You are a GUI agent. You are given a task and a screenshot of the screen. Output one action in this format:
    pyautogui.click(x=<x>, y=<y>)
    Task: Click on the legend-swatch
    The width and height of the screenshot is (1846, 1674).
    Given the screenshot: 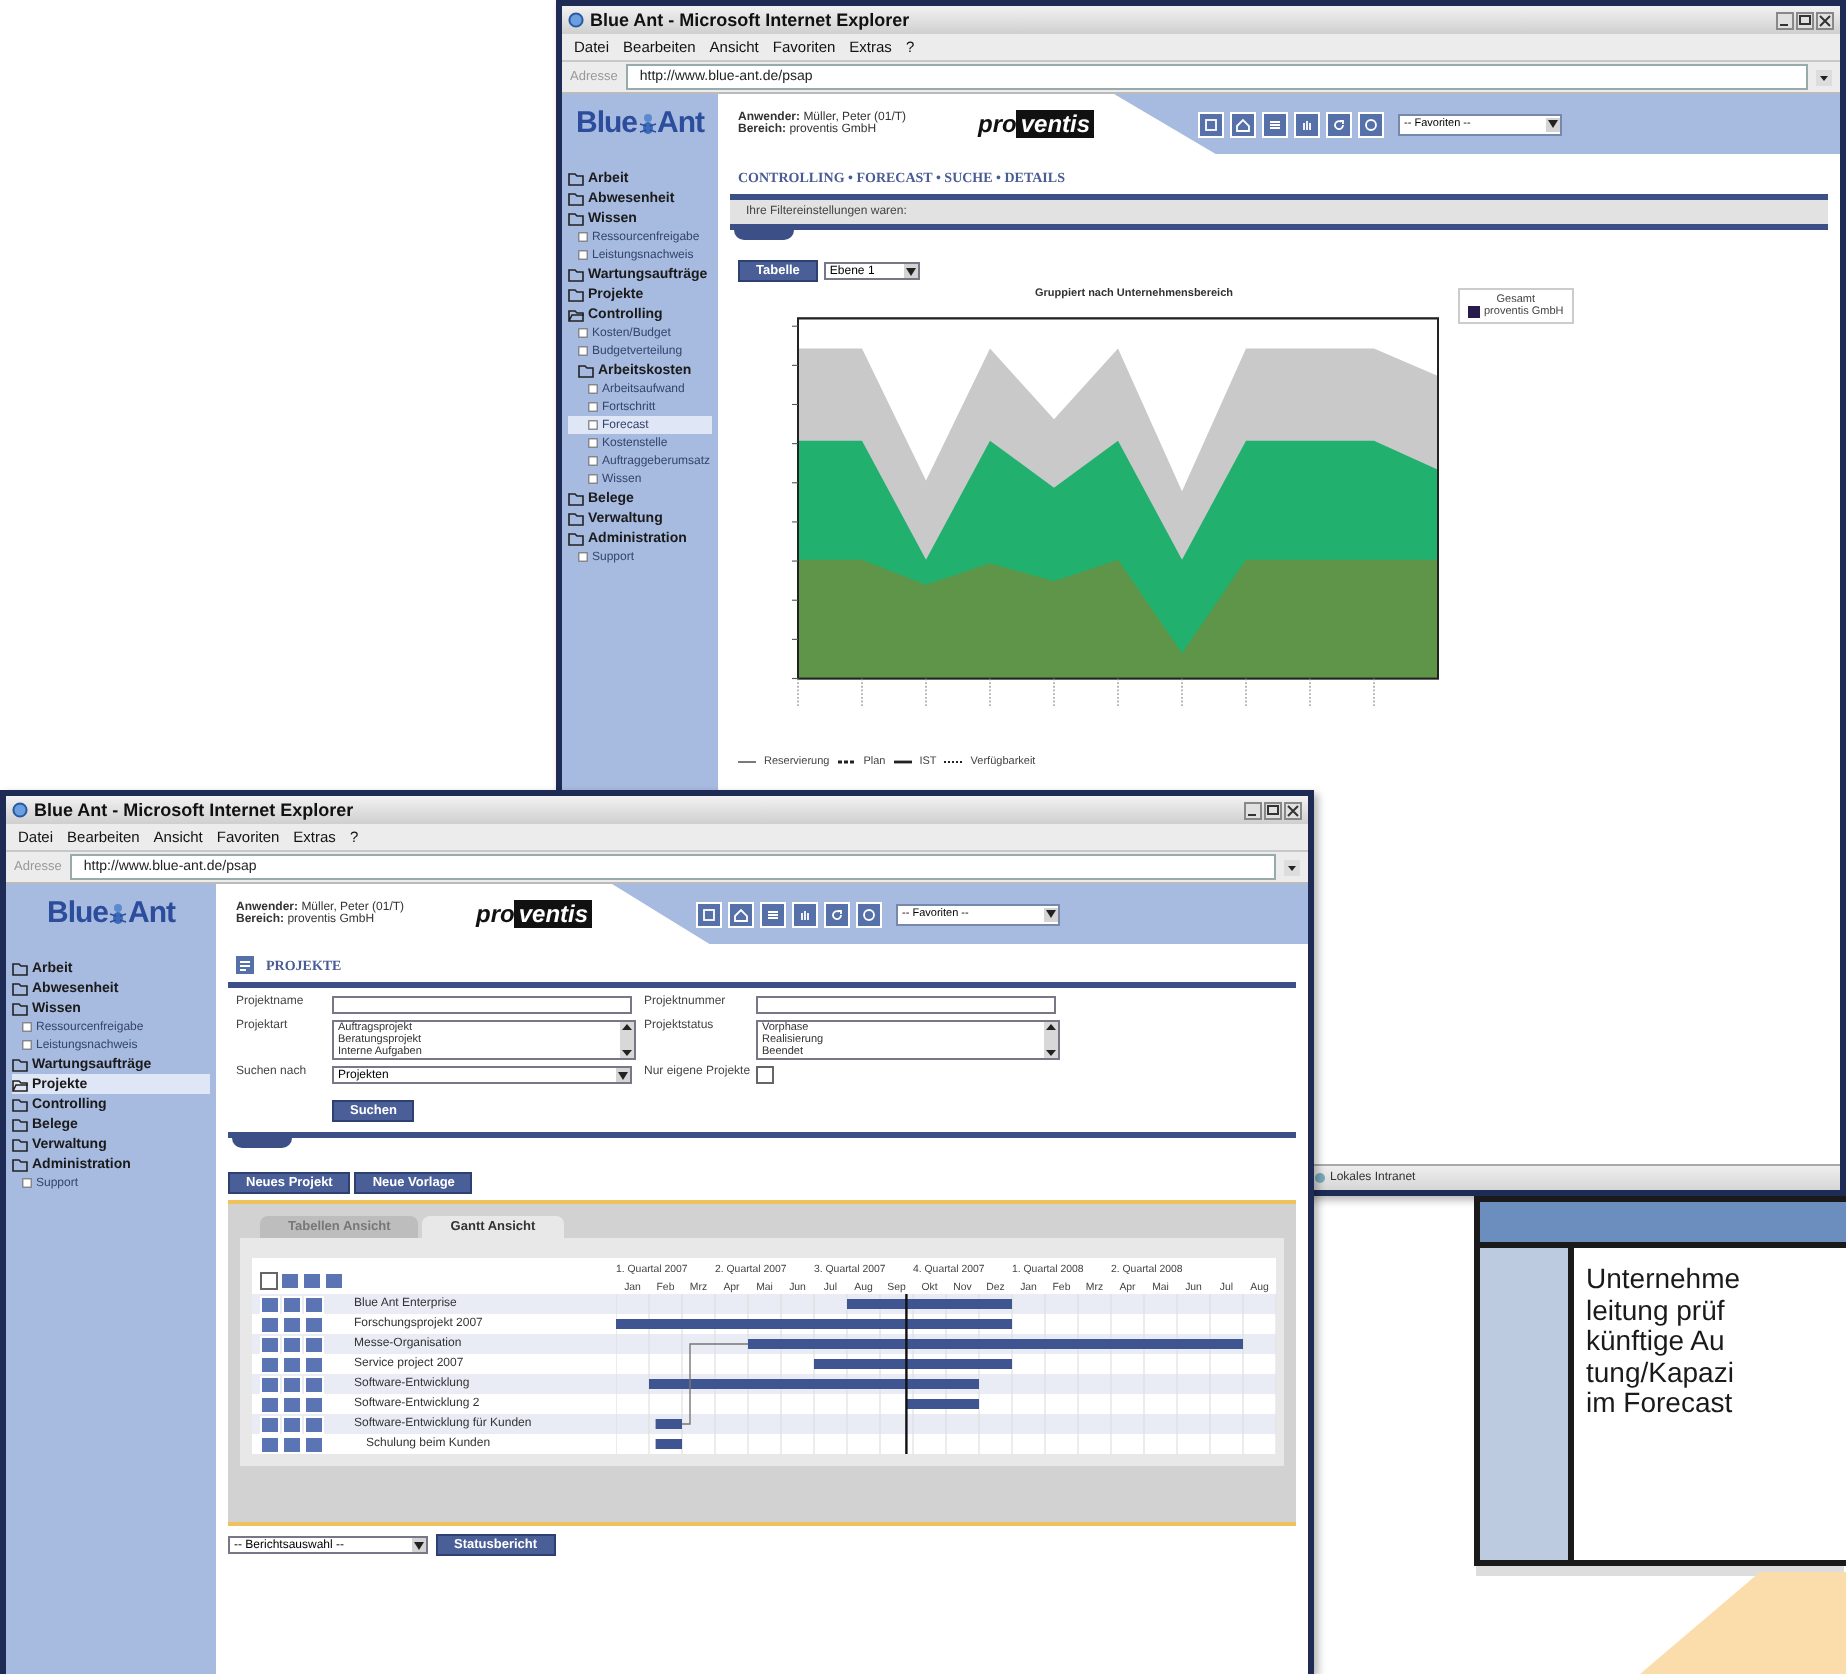 What is the action you would take?
    pyautogui.click(x=1474, y=312)
    